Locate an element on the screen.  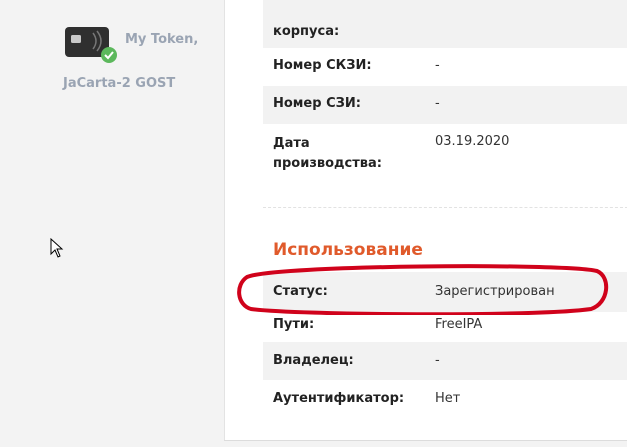
token-name: My Token, is located at coordinates (162, 39).